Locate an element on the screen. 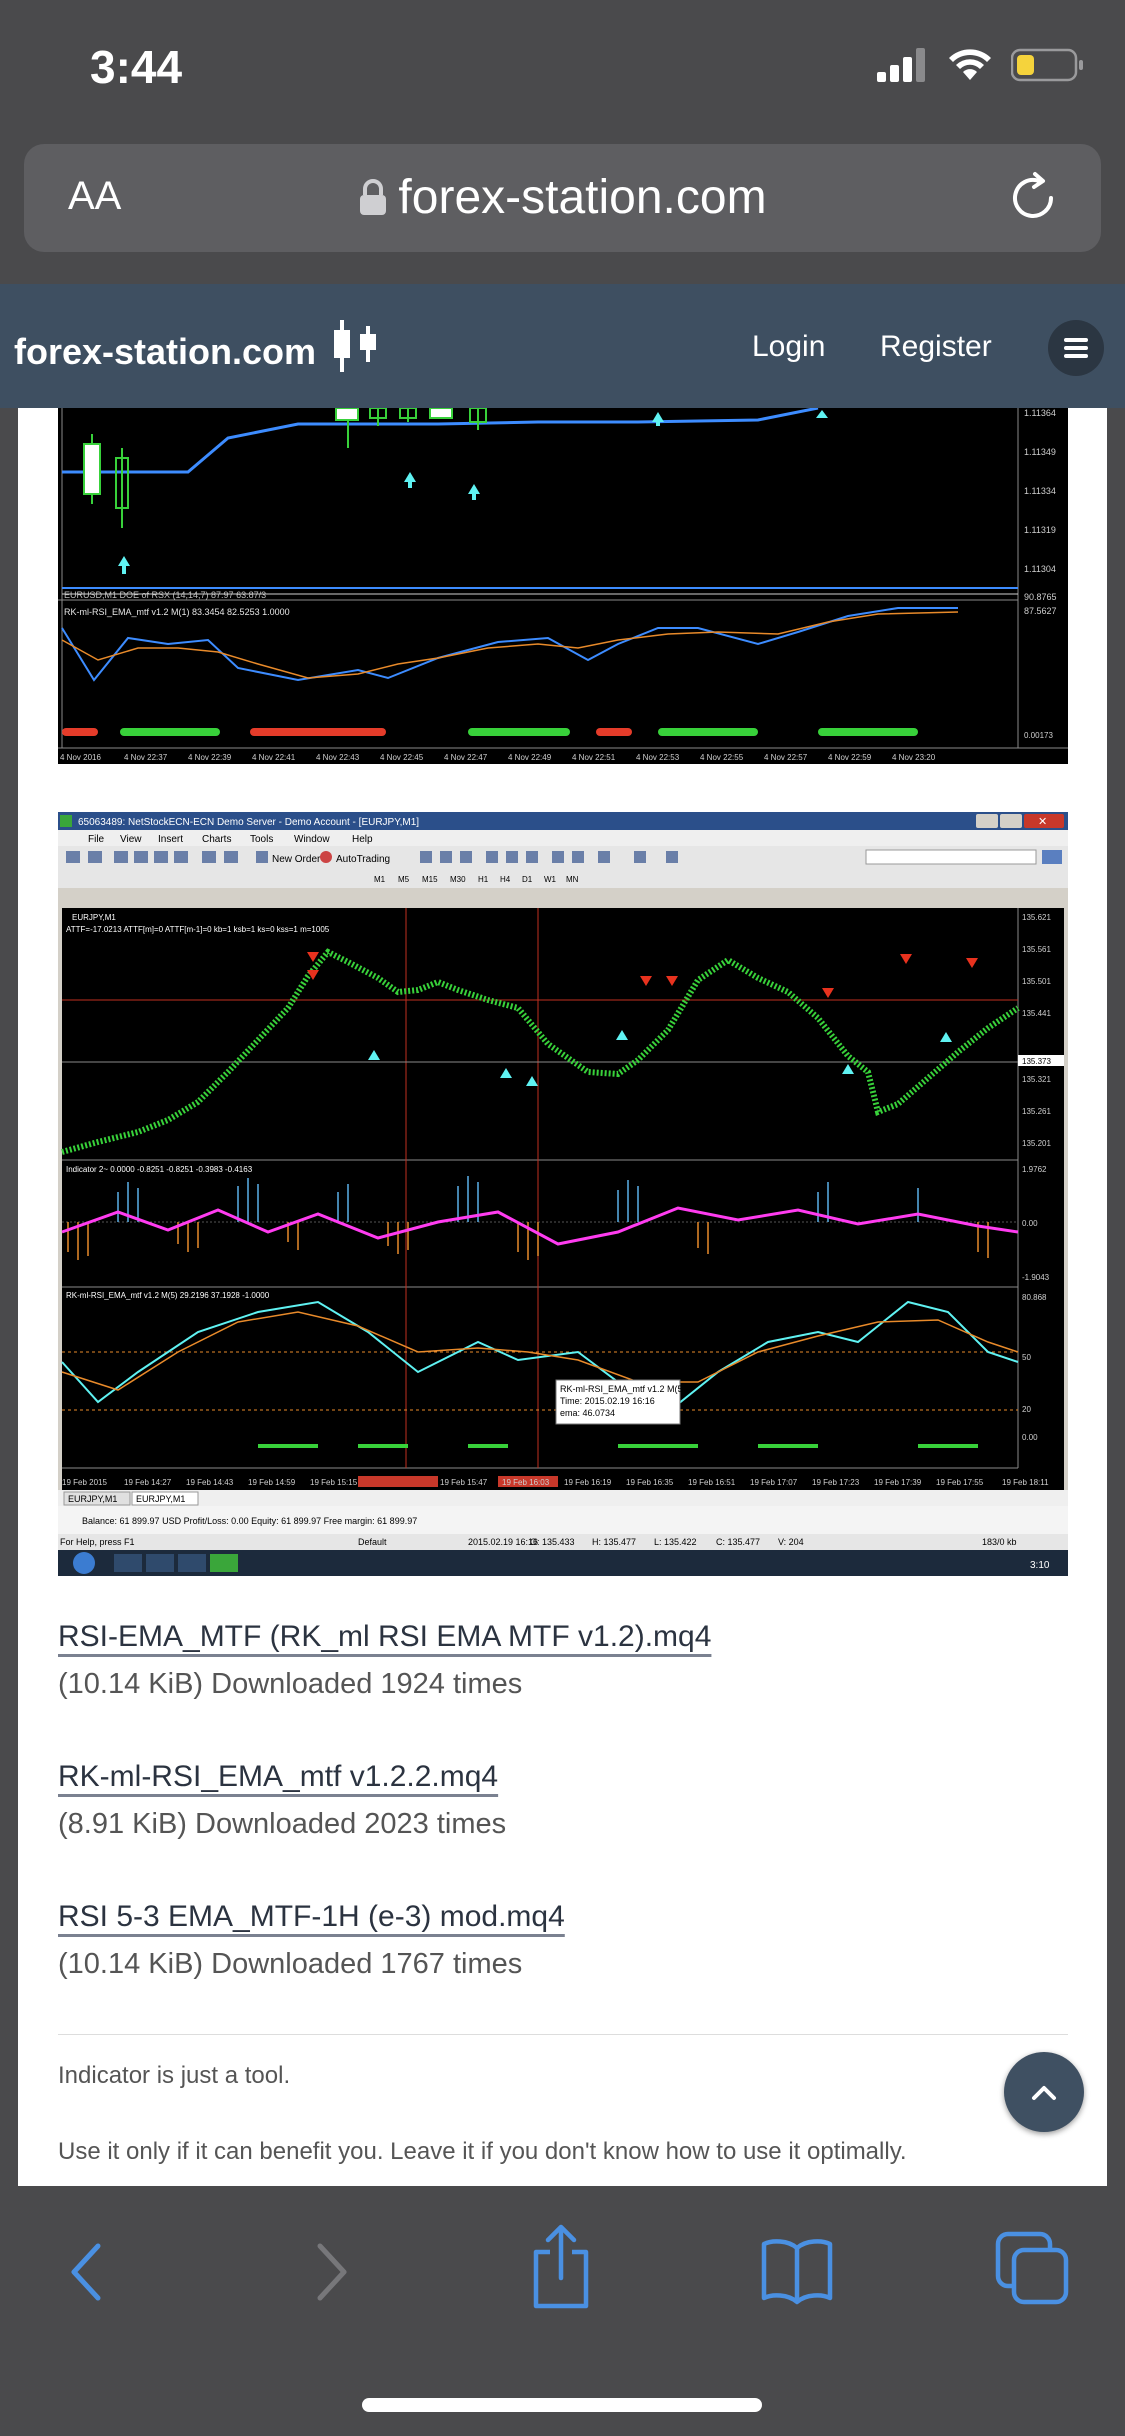  chart2-time-tick: 19 Feb 17:55 is located at coordinates (960, 1482).